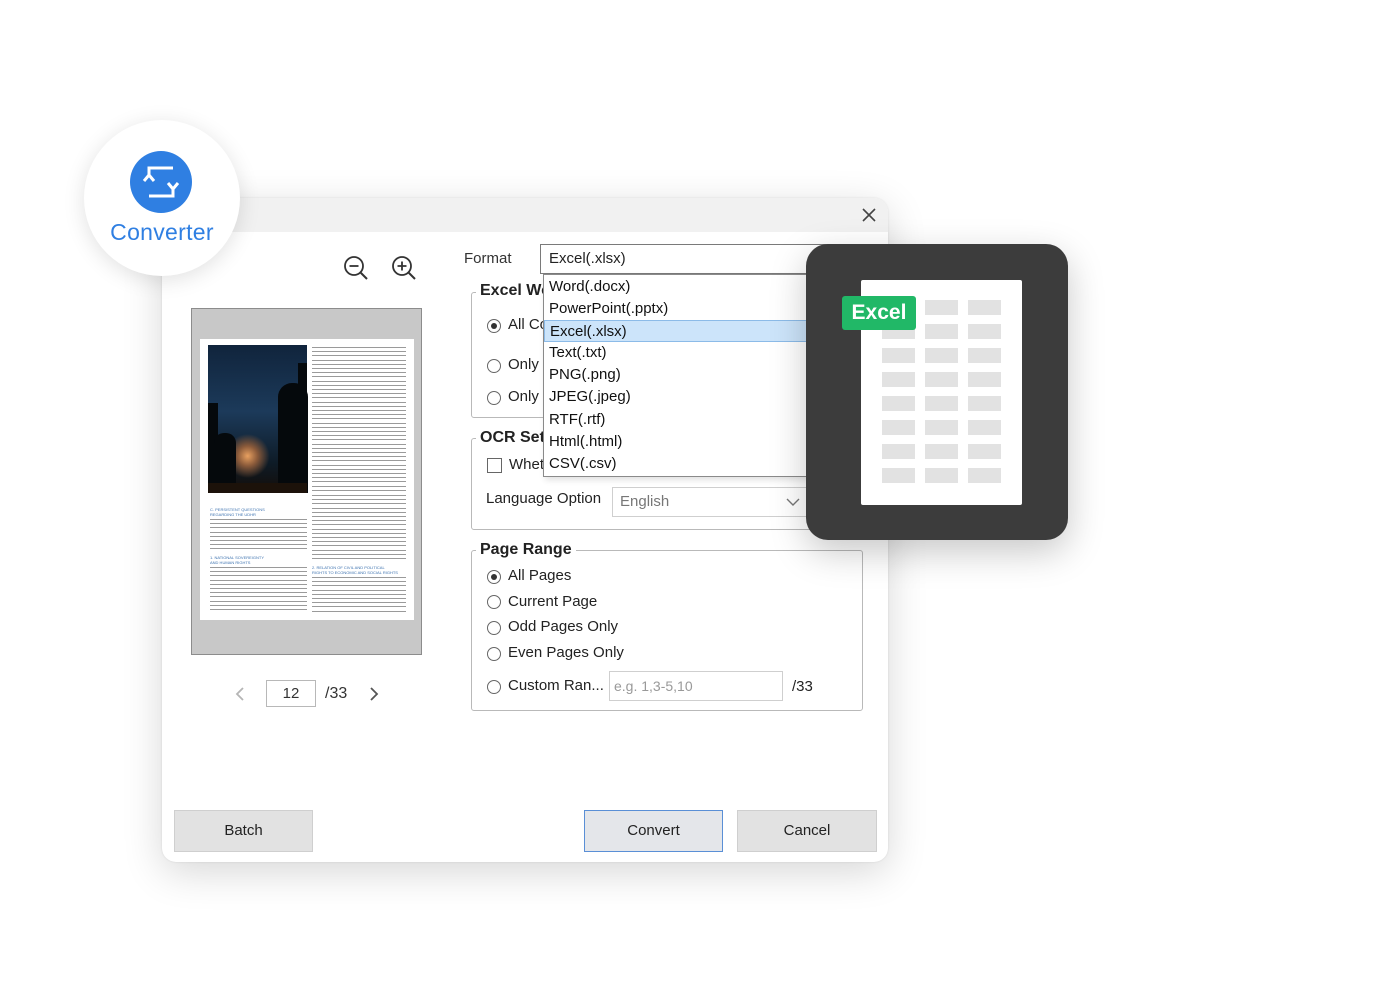 This screenshot has width=1400, height=984. Describe the element at coordinates (653, 831) in the screenshot. I see `convert-button: Convert` at that location.